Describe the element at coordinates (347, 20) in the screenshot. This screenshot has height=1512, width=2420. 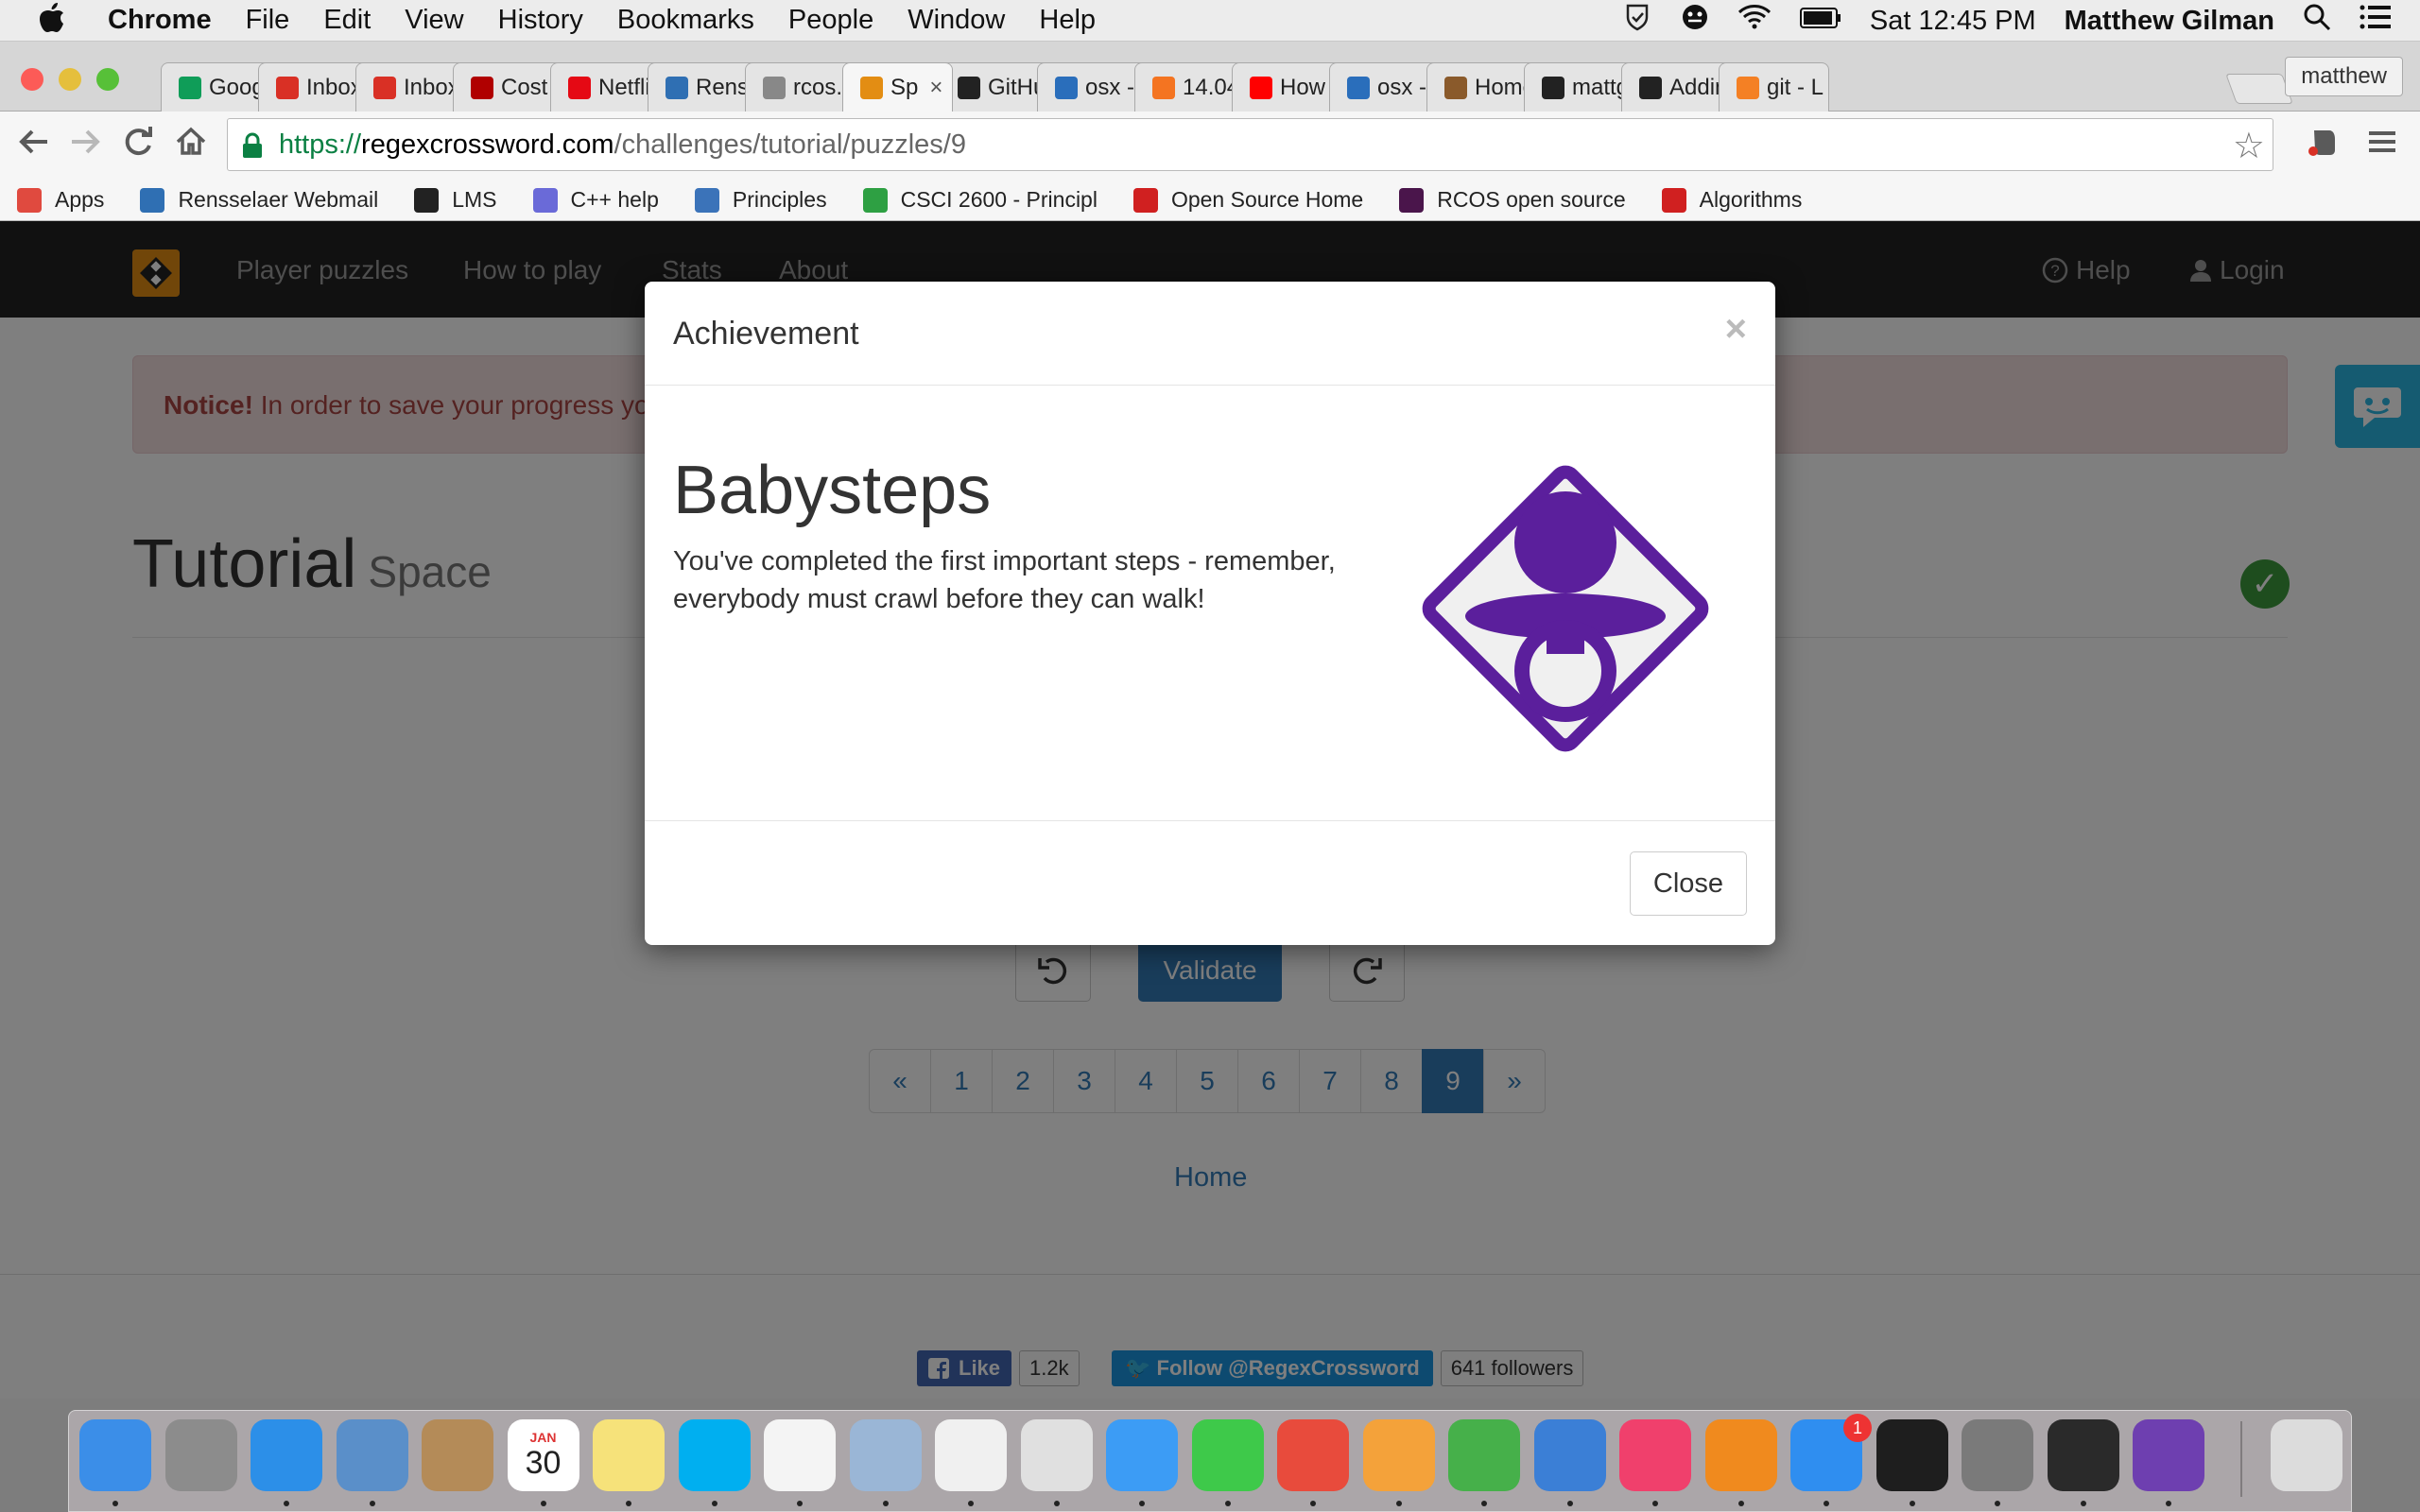
I see `menu-edit: Edit` at that location.